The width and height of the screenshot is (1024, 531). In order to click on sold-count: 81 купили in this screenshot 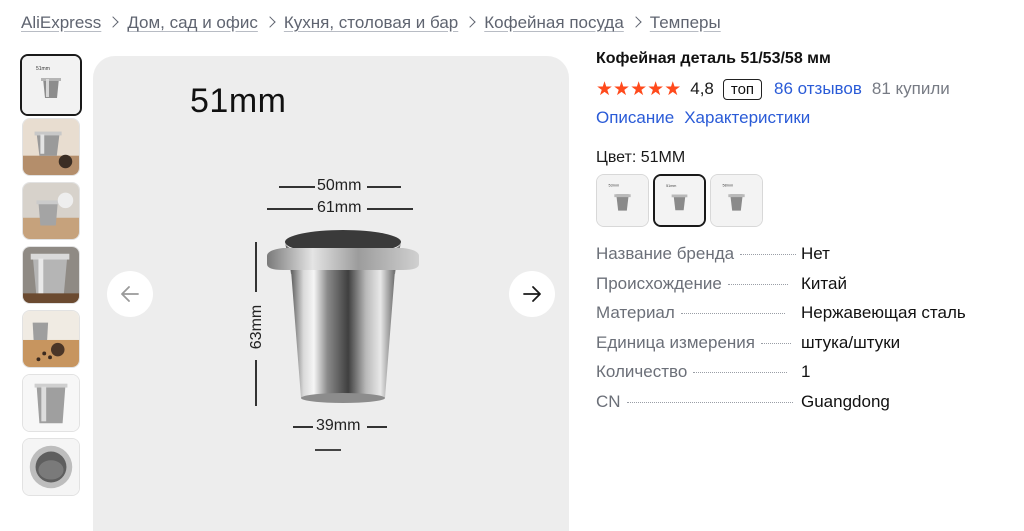, I will do `click(910, 88)`.